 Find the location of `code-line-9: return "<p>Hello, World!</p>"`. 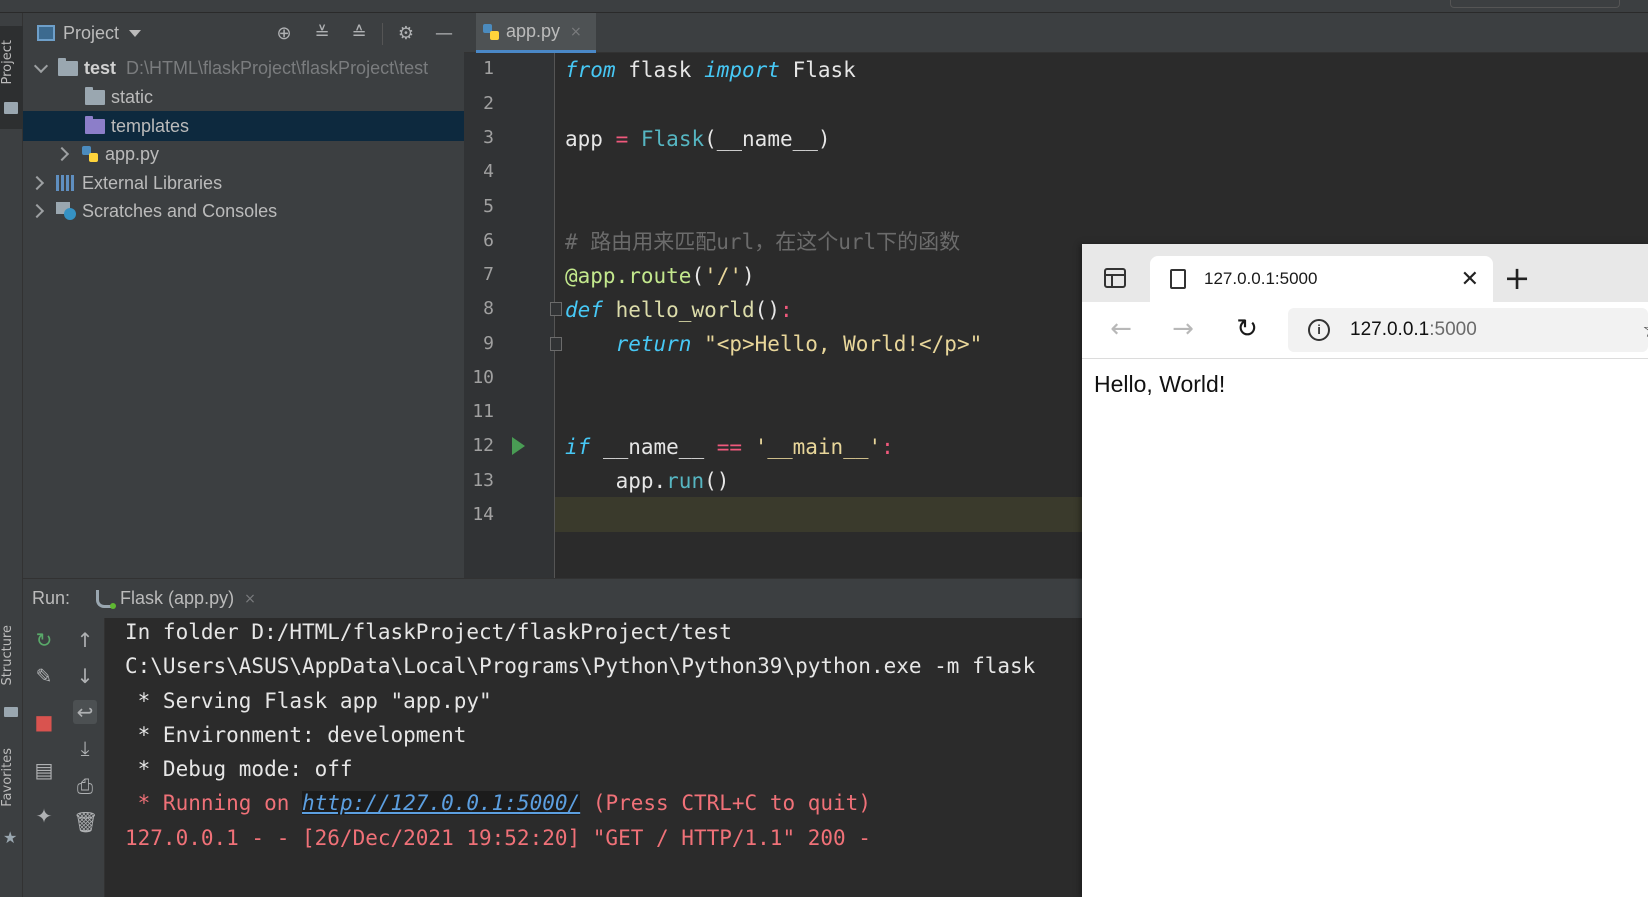

code-line-9: return "<p>Hello, World!</p>" is located at coordinates (799, 344).